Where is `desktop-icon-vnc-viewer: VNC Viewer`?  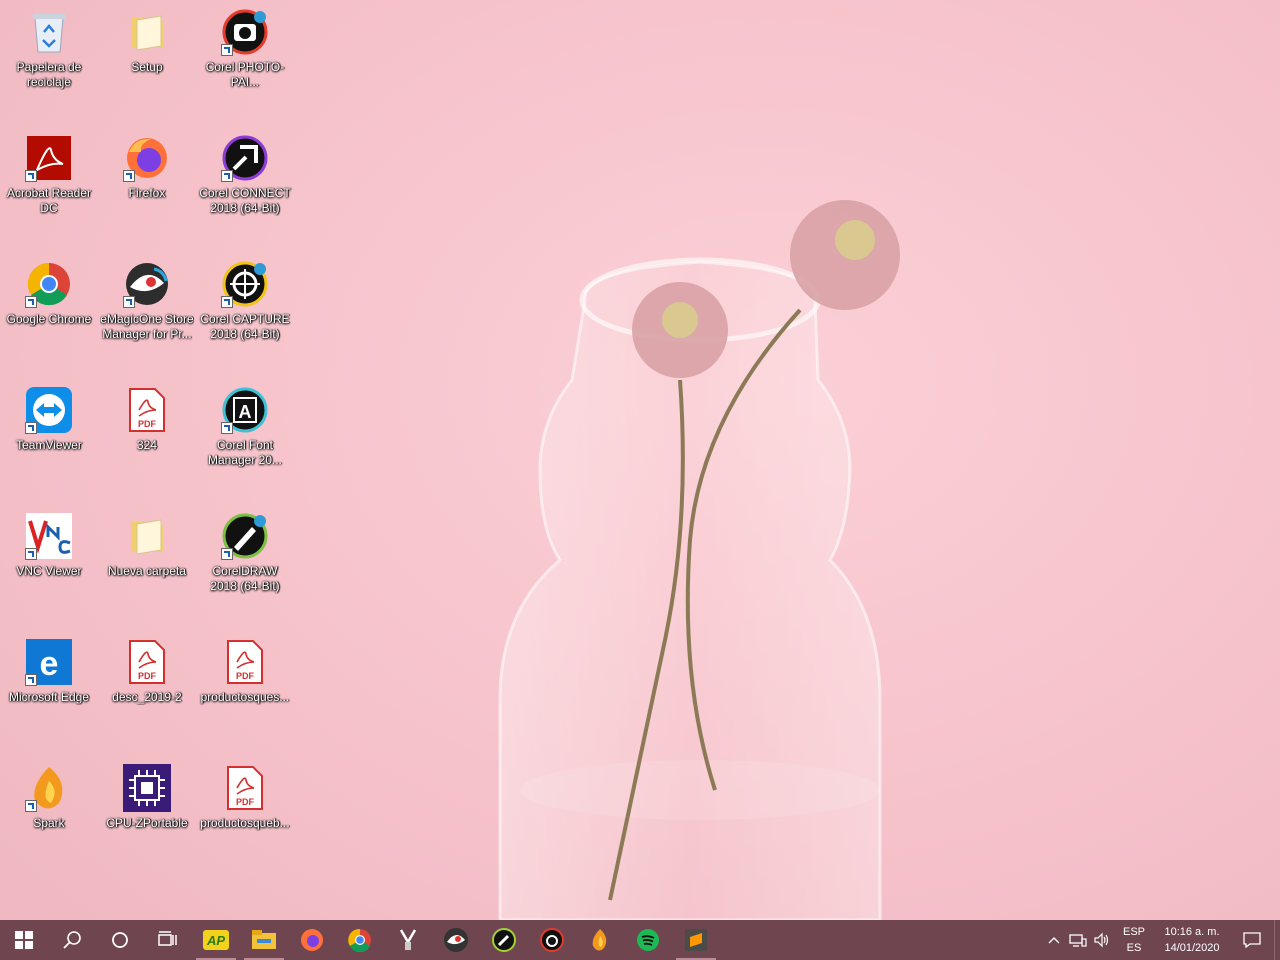
desktop-icon-vnc-viewer: VNC Viewer is located at coordinates (49, 566).